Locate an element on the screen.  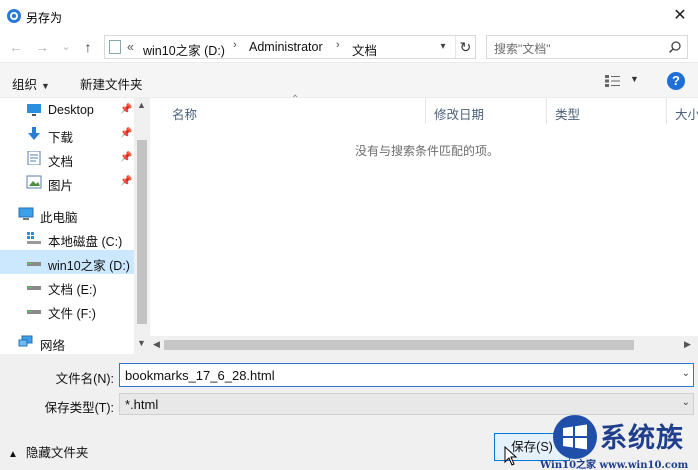
up-folder-icon: ↑ is located at coordinates (88, 47).